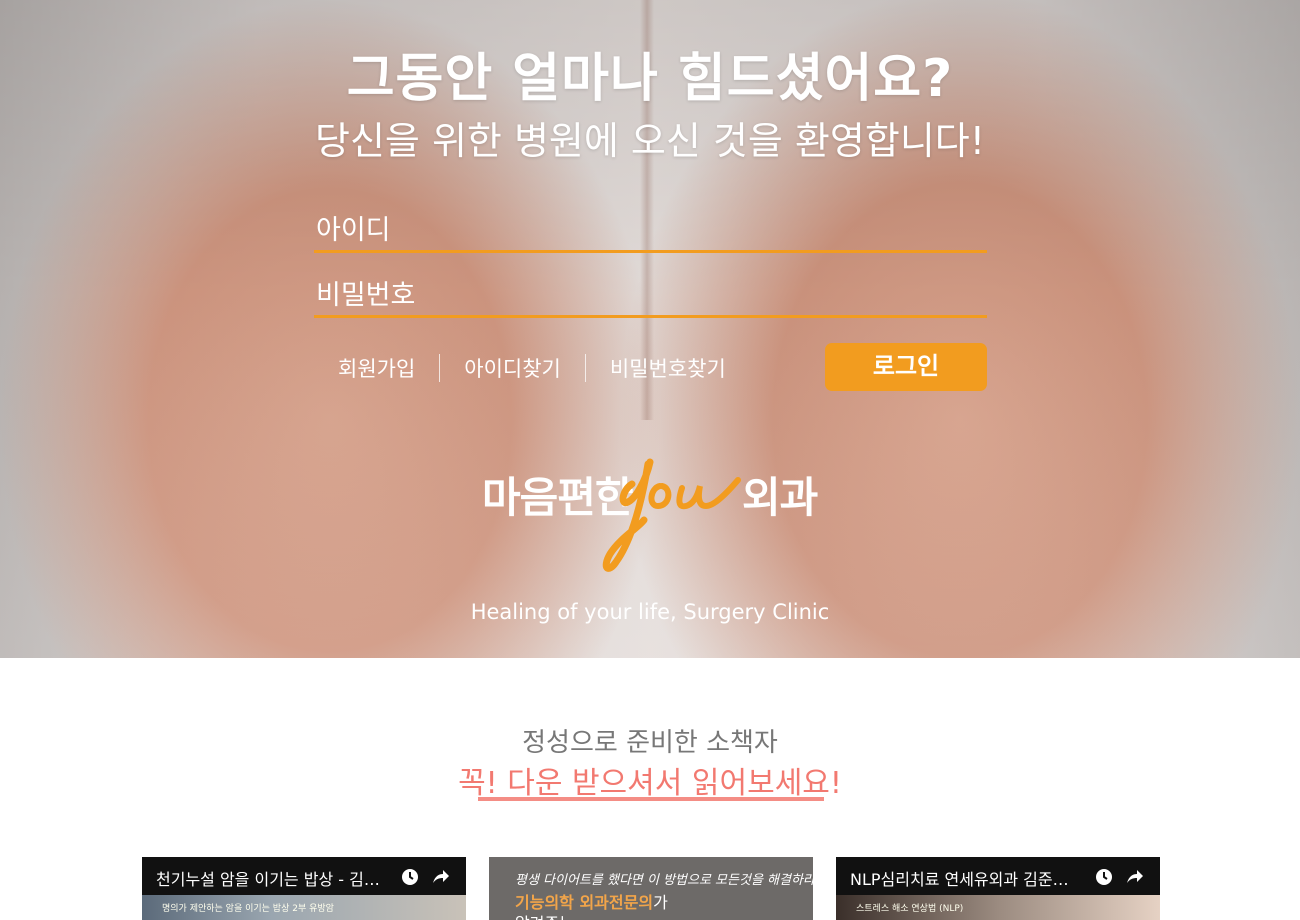 This screenshot has height=920, width=1300. Describe the element at coordinates (650, 141) in the screenshot. I see `hero-subheadline: 당신을 위한 병원에 오신 것을 환영합니다!` at that location.